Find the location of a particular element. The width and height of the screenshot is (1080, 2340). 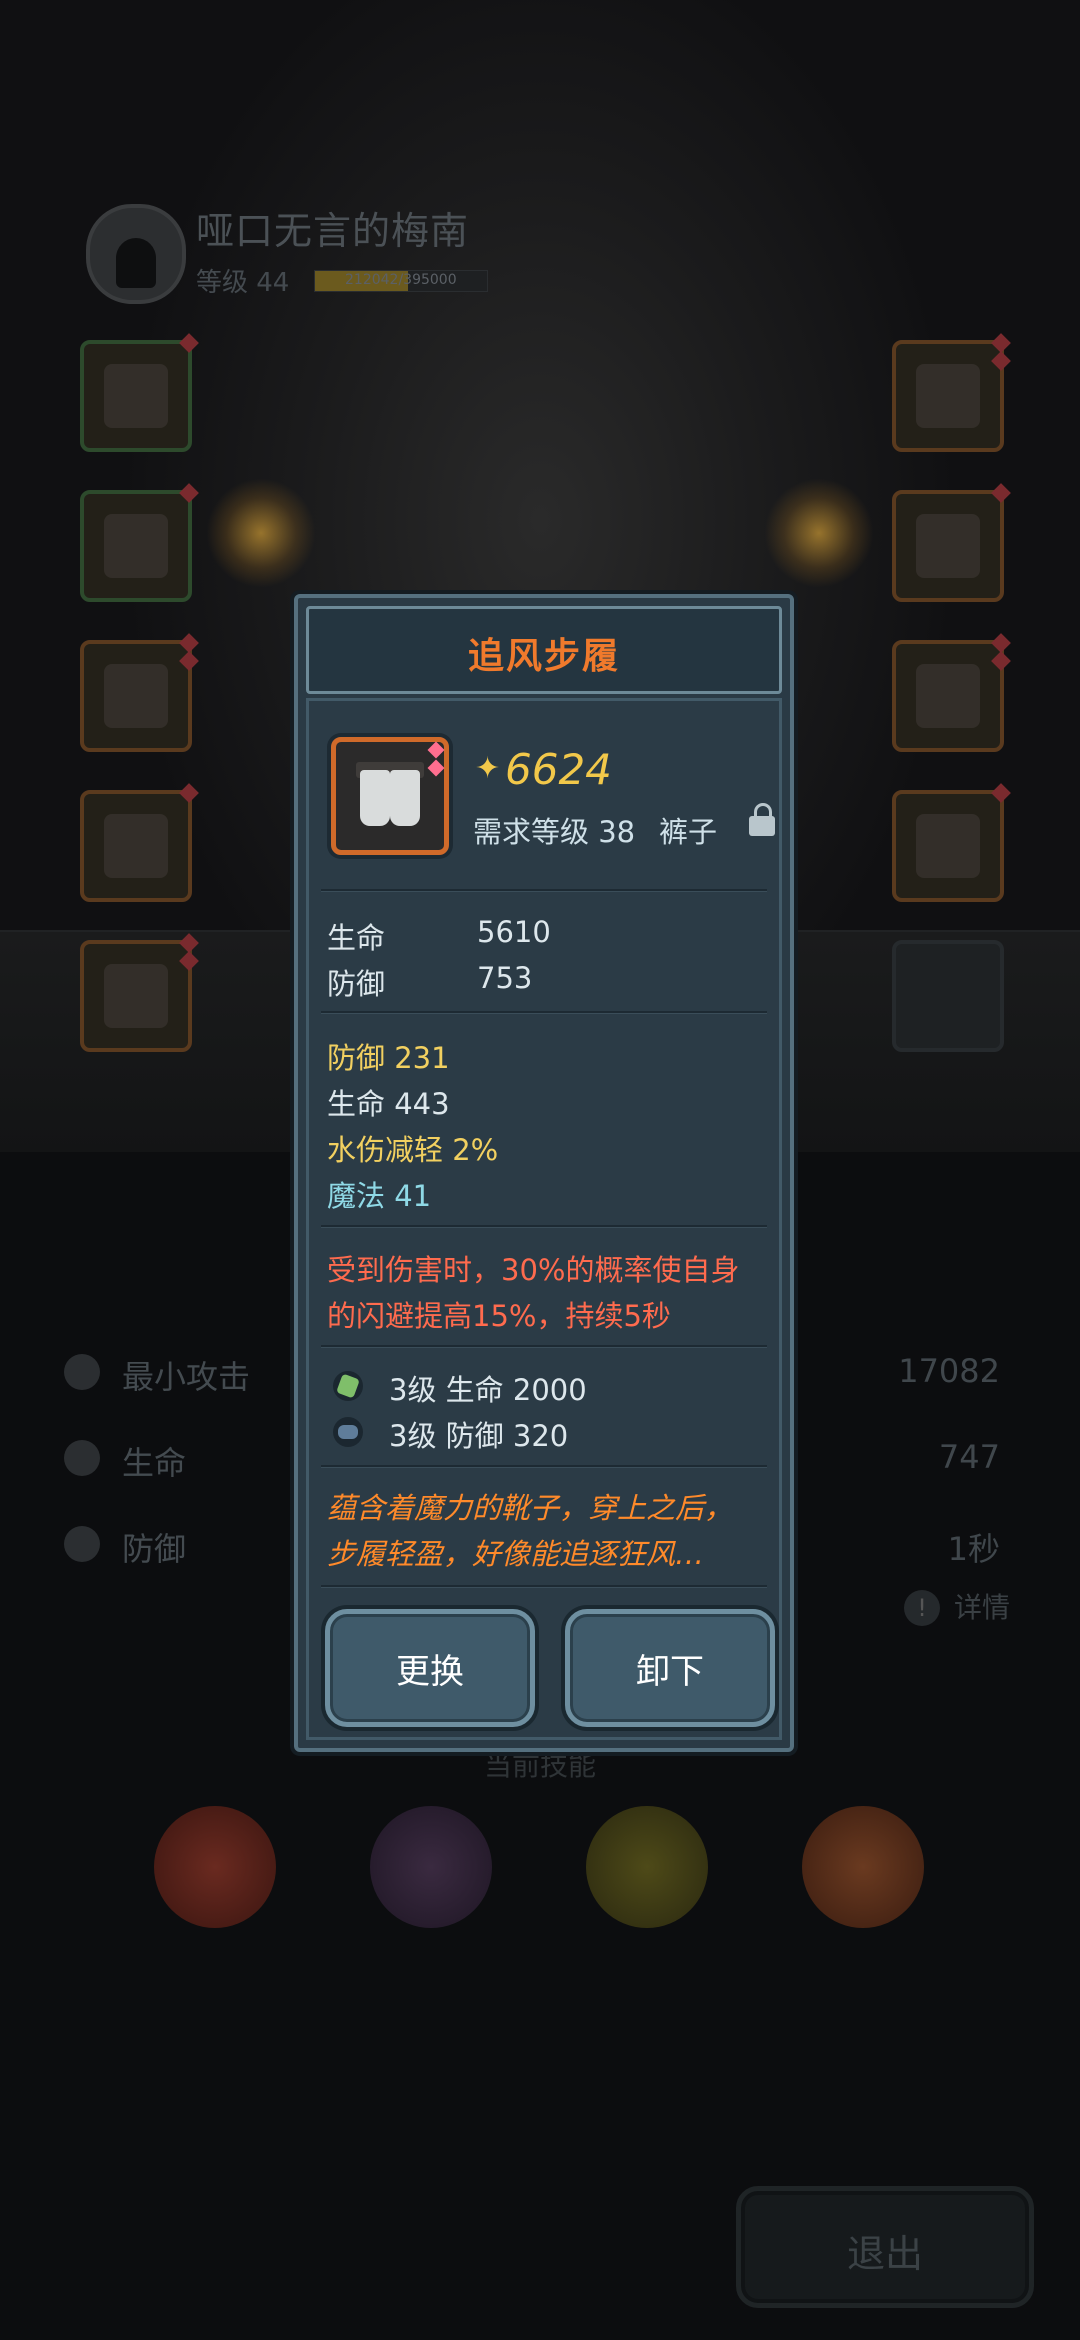

xp-text: 212042/395000 is located at coordinates (401, 280).